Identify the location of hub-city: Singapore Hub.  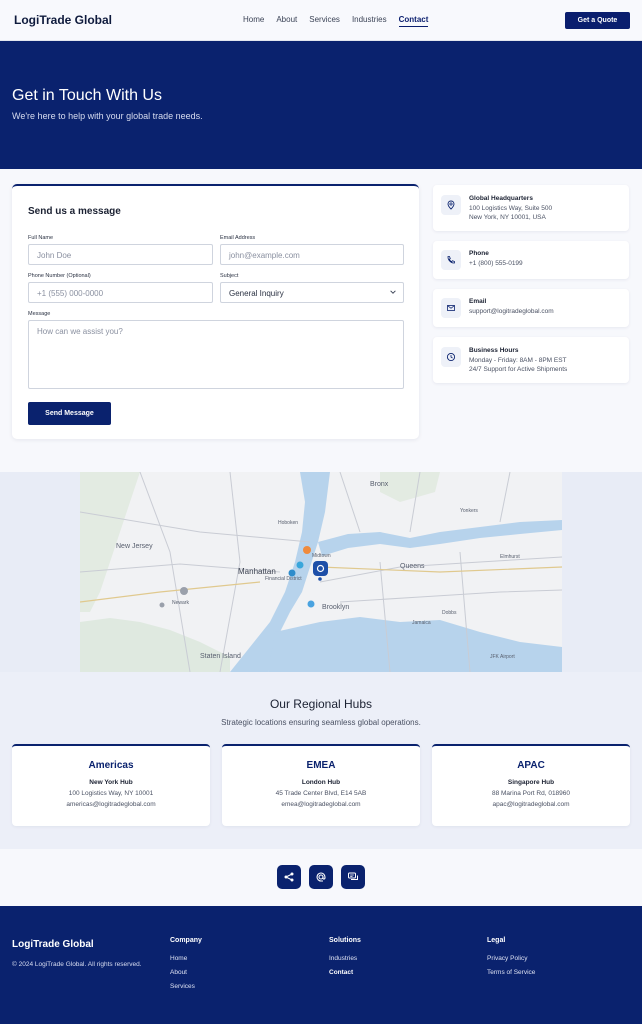
(531, 782).